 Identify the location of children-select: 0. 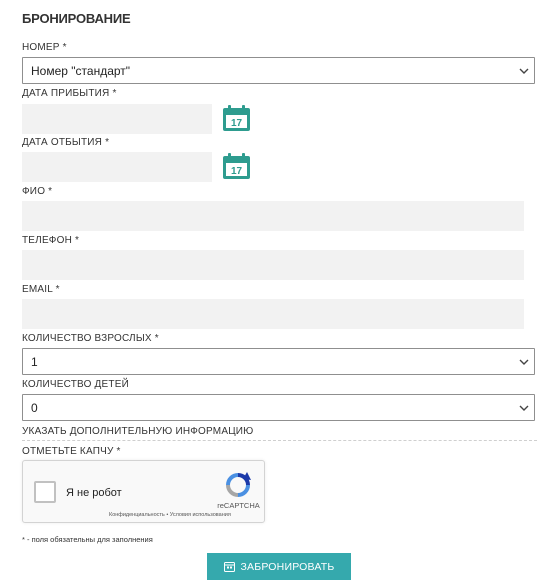
(278, 407).